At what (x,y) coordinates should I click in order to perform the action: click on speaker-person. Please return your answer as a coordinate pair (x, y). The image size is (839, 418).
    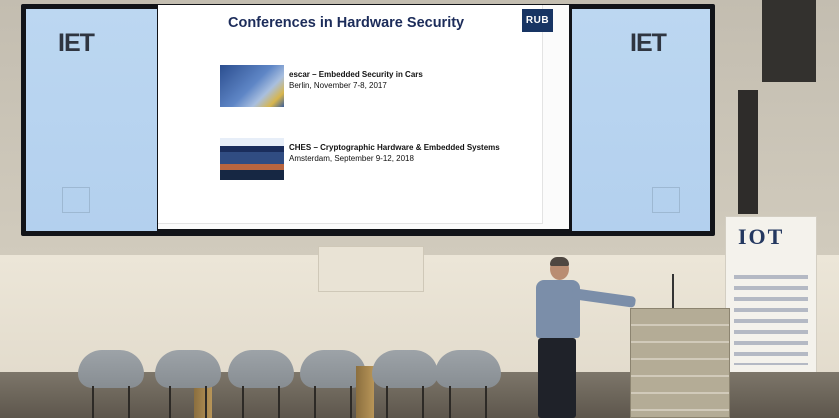
    Looking at the image, I should click on (582, 337).